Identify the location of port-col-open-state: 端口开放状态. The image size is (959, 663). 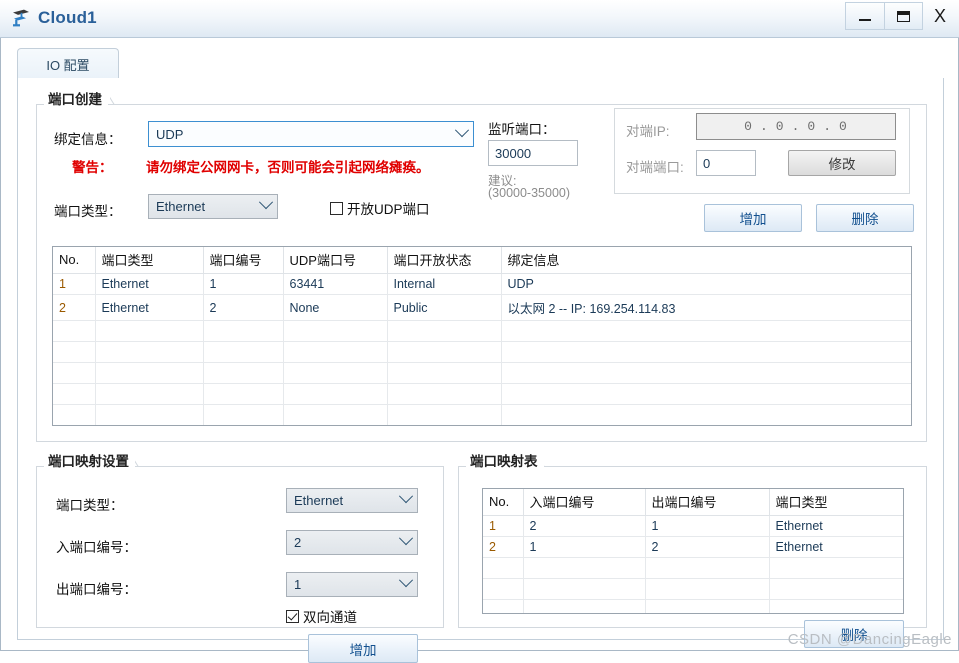
(444, 260).